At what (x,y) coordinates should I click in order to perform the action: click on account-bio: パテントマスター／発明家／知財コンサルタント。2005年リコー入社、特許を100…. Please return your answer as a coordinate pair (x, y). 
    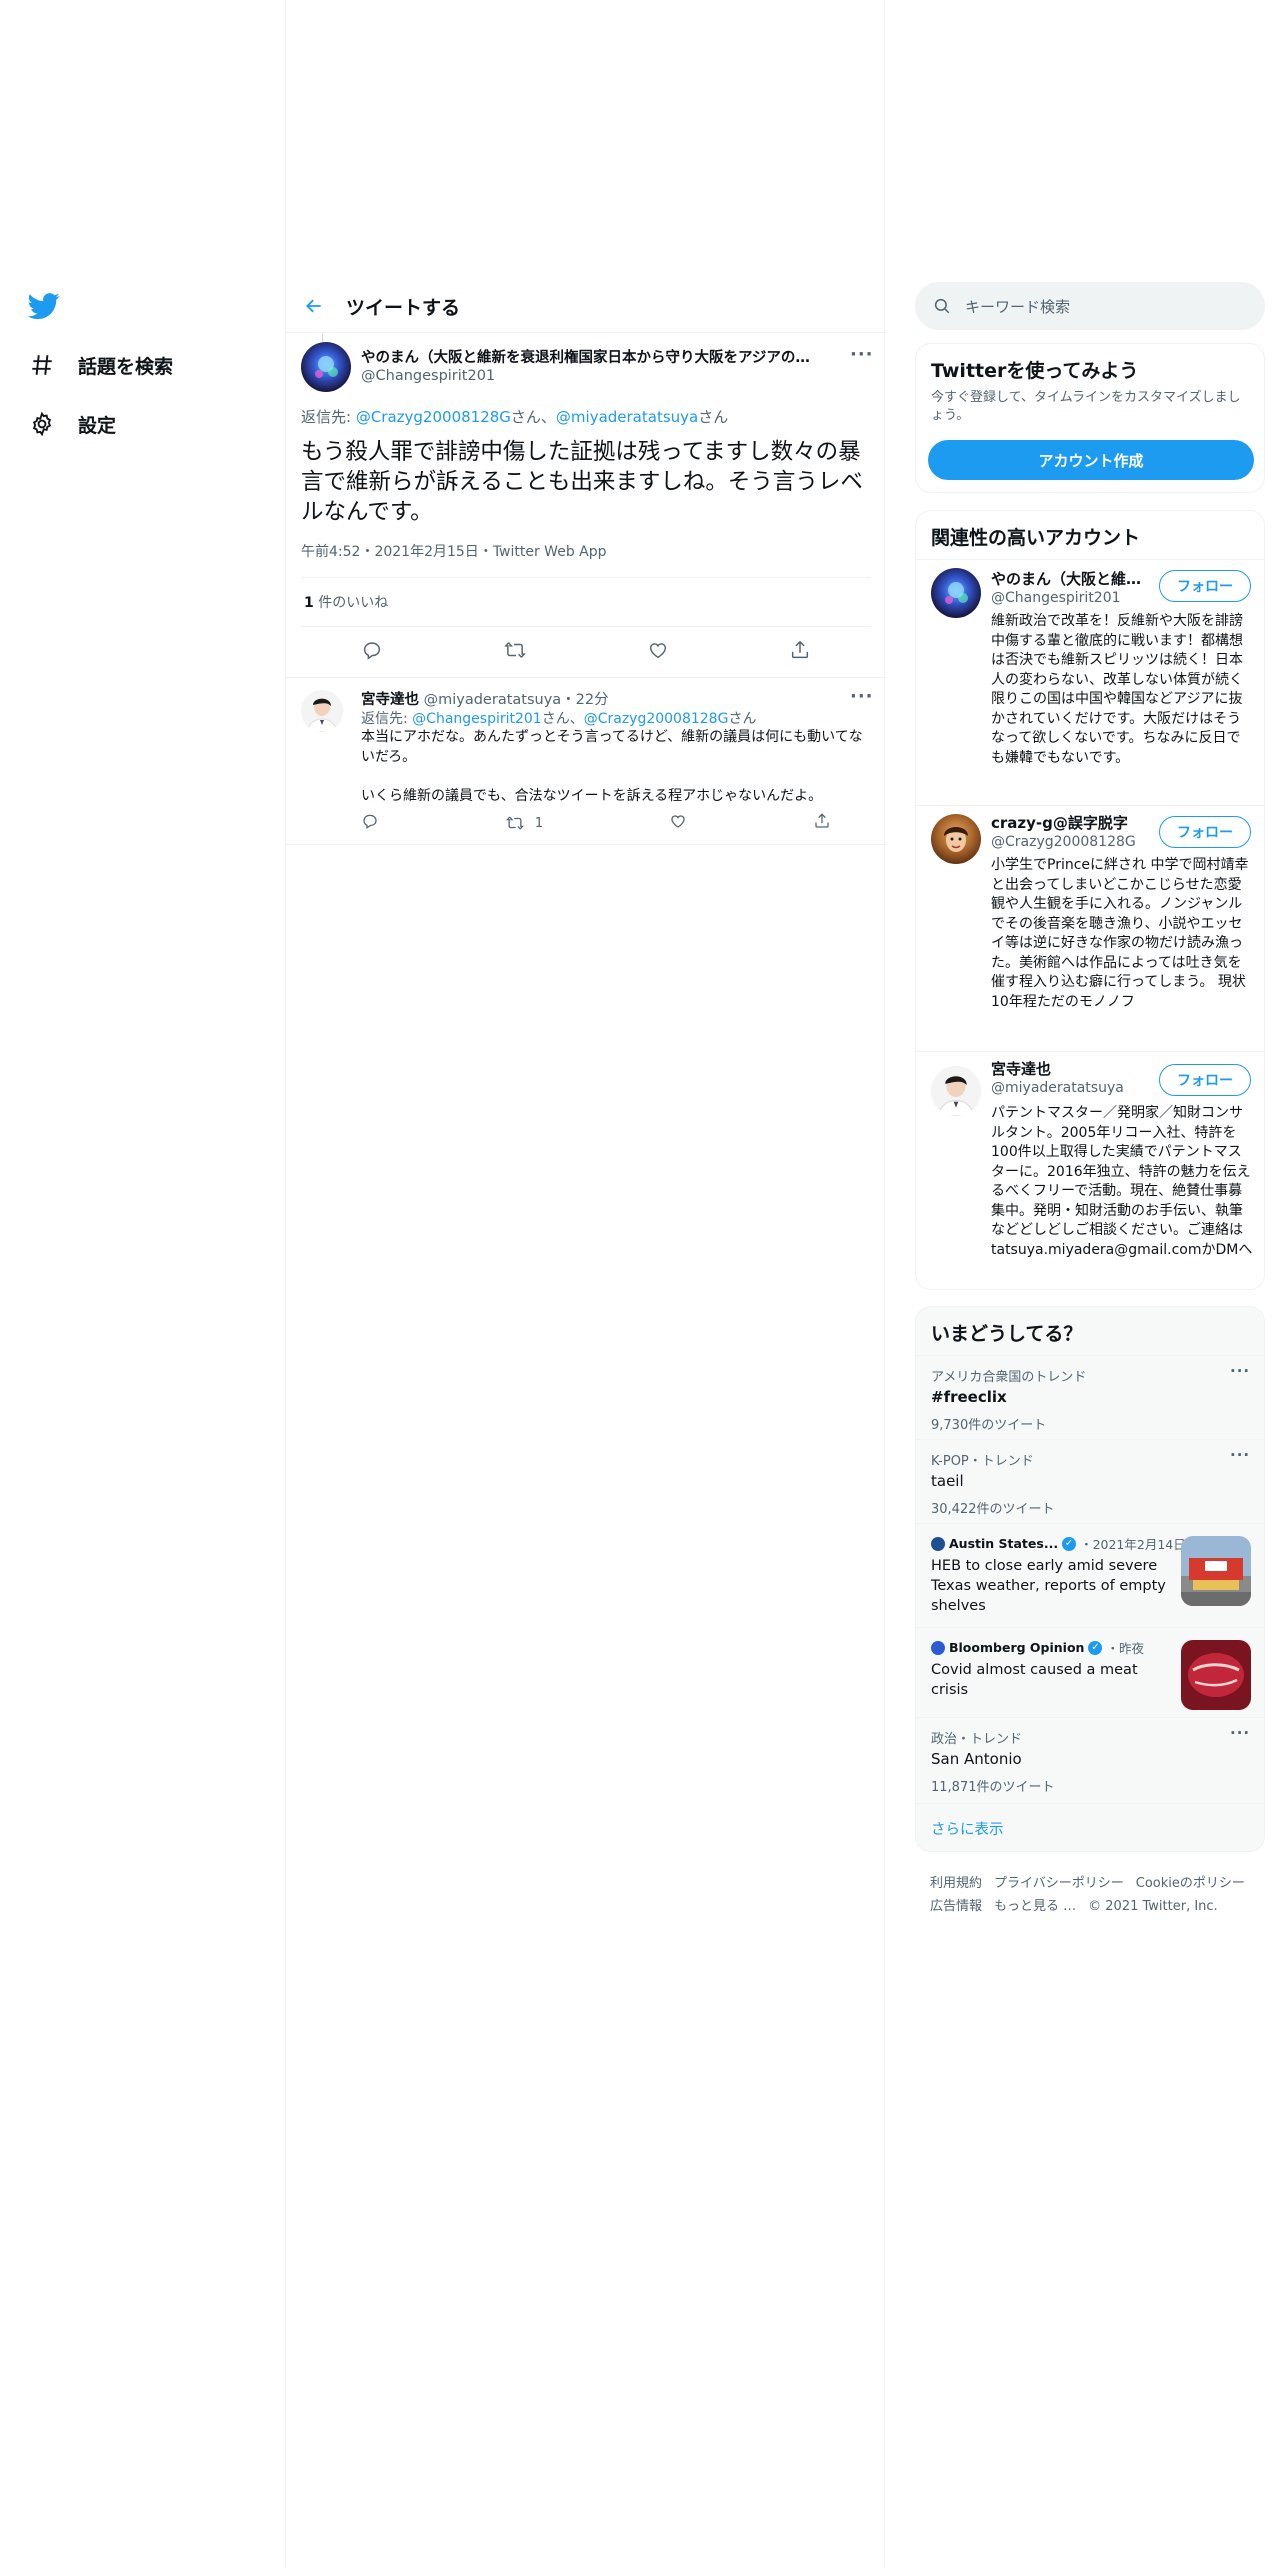
    Looking at the image, I should click on (1122, 1181).